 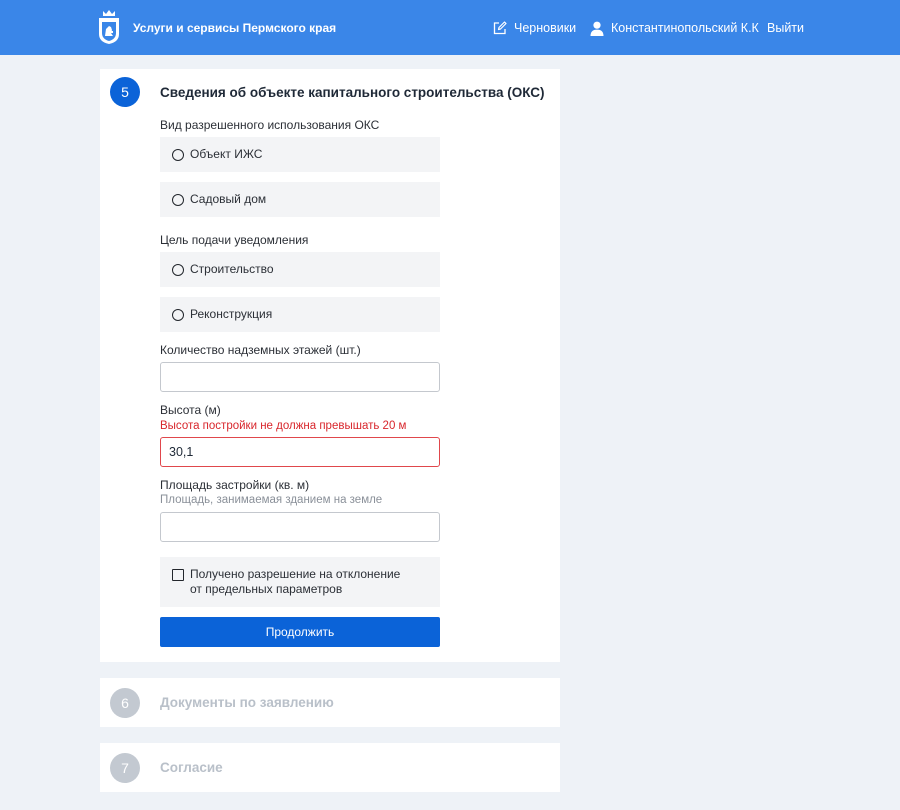 I want to click on nav-drafts-link: Черновики, so click(x=534, y=28).